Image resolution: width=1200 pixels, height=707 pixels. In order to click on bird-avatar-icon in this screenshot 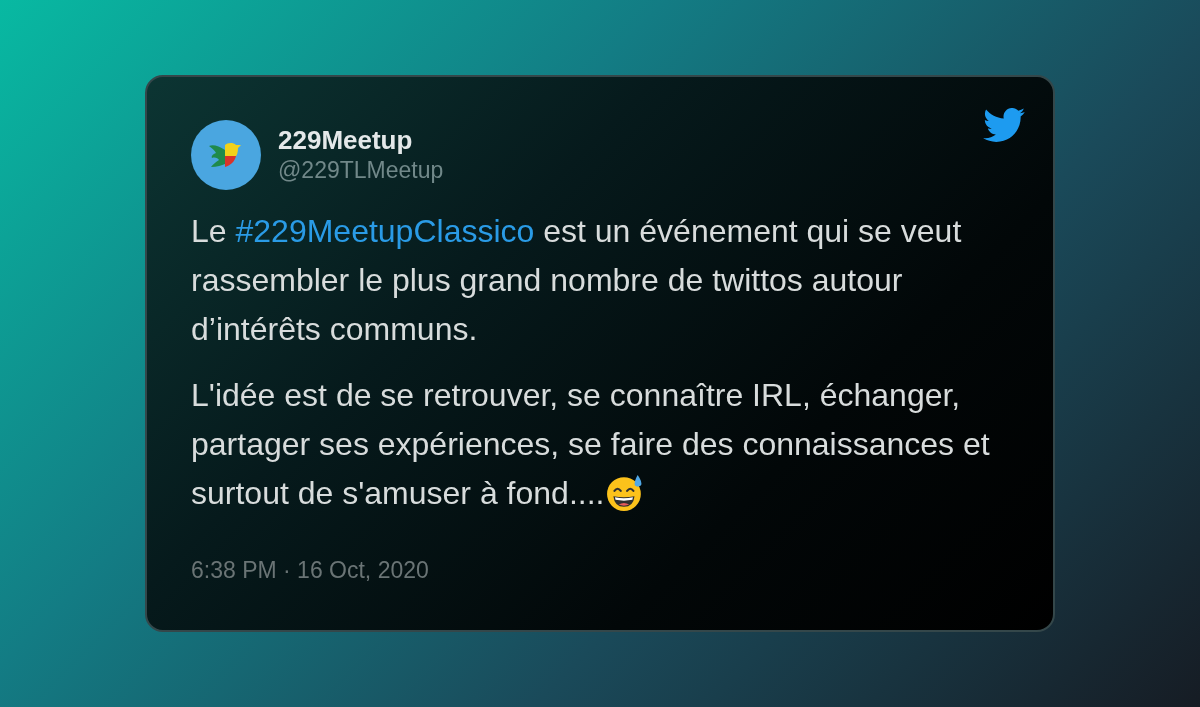, I will do `click(226, 155)`.